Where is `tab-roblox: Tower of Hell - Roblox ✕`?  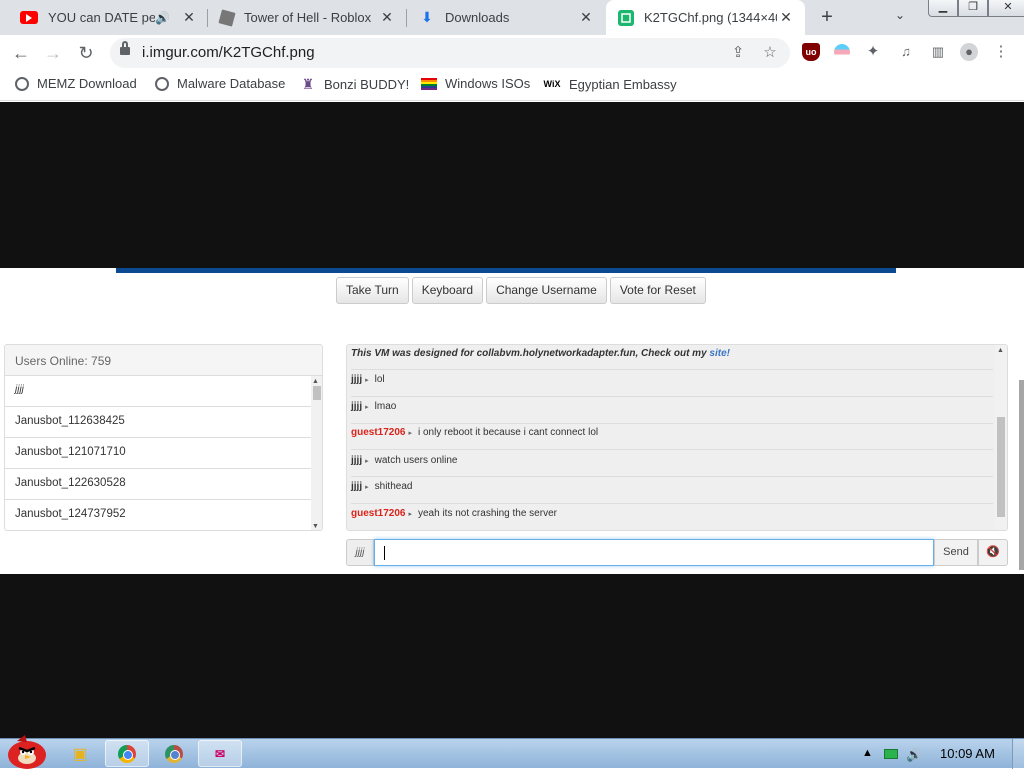
tab-roblox: Tower of Hell - Roblox ✕ is located at coordinates (307, 17).